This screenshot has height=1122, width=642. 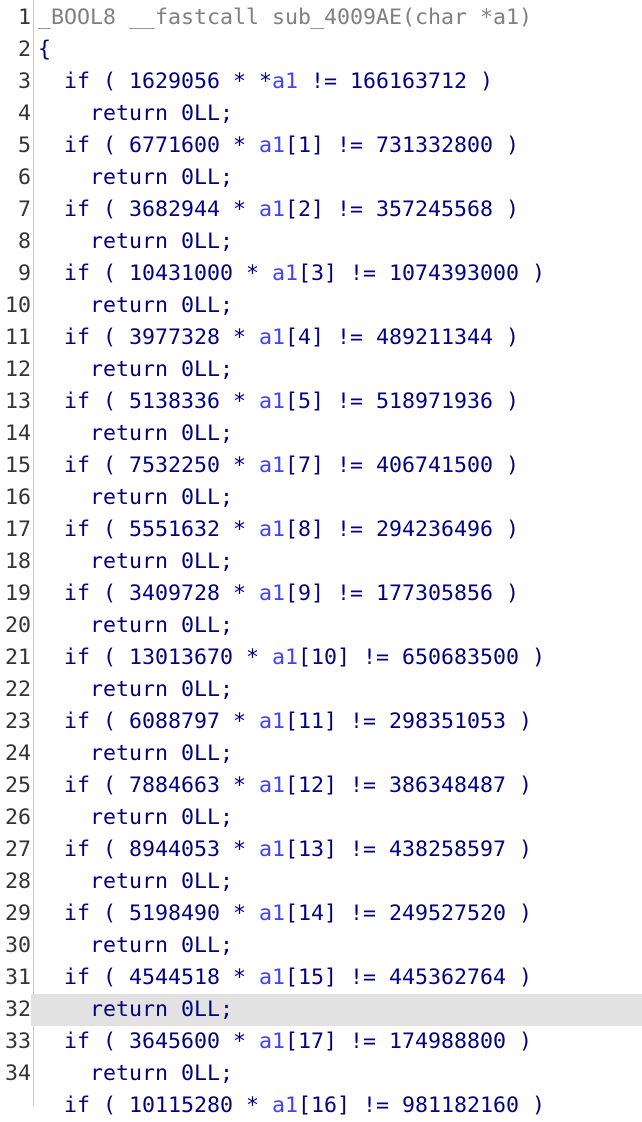 I want to click on code-text: if ( 4544518 * a1[15] != 445362764 ), so click(x=285, y=978).